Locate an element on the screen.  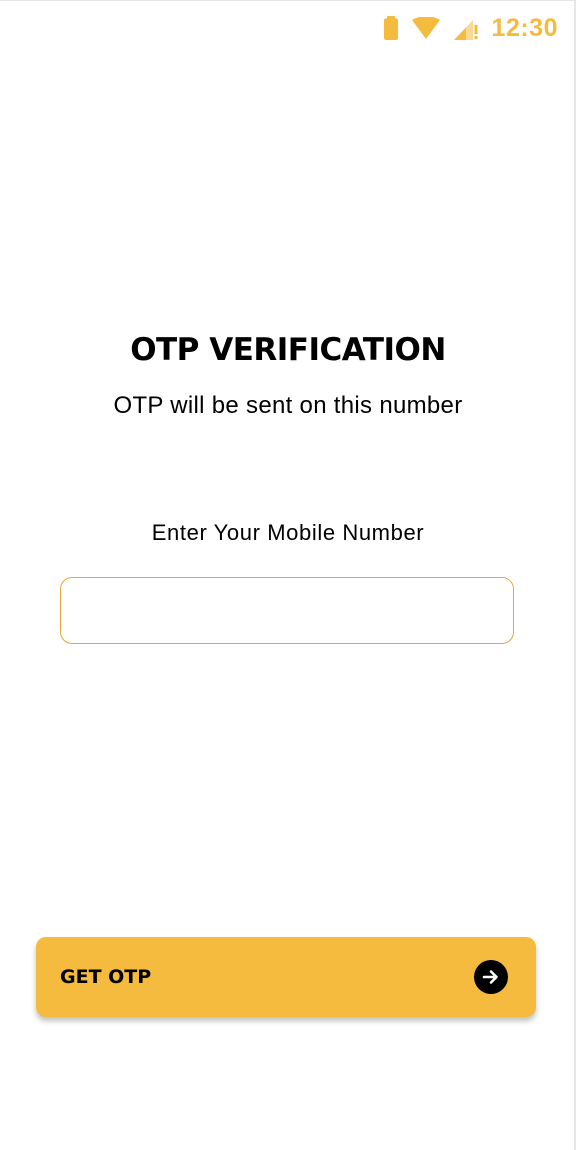
mobile-number-label: Enter Your Mobile Number is located at coordinates (288, 532).